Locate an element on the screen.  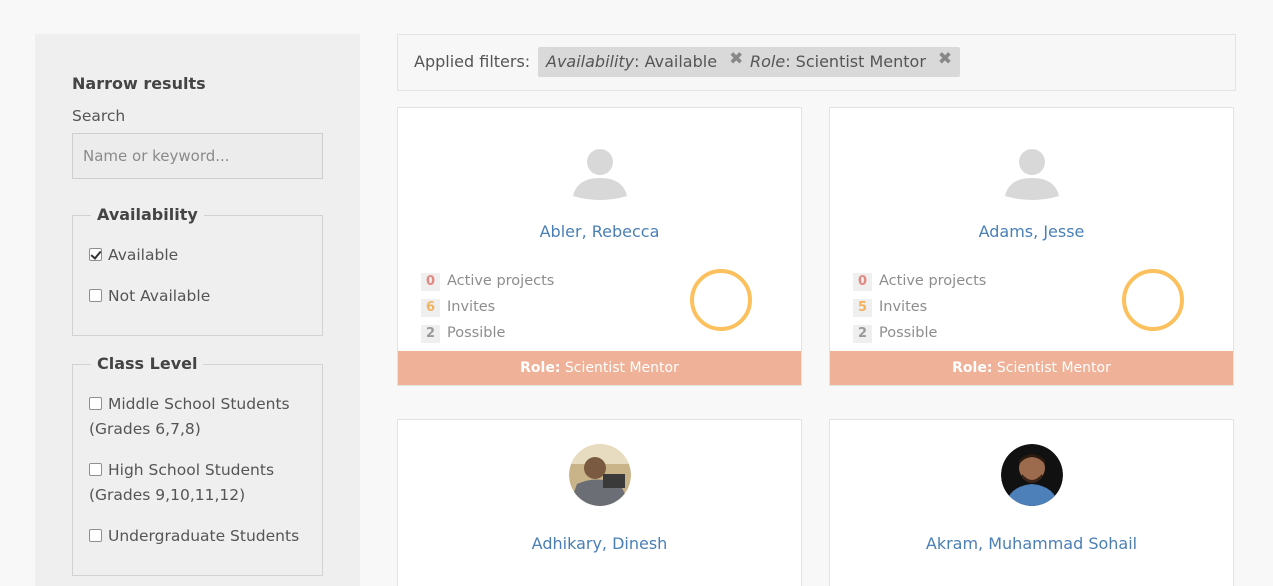
middle-school-checkbox is located at coordinates (95, 403).